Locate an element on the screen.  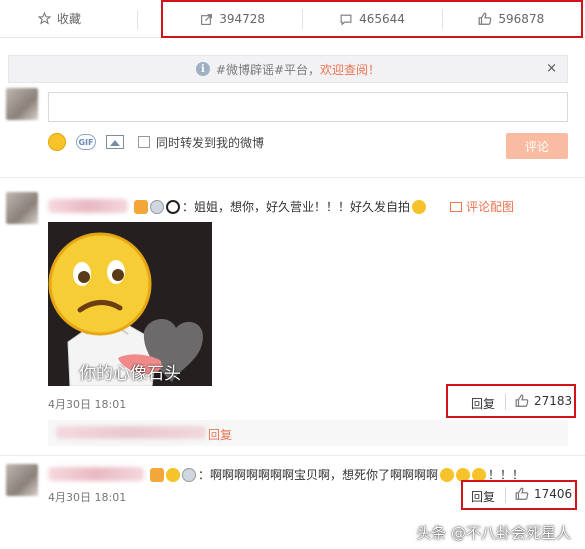
collect-button: 收藏 is located at coordinates (59, 18).